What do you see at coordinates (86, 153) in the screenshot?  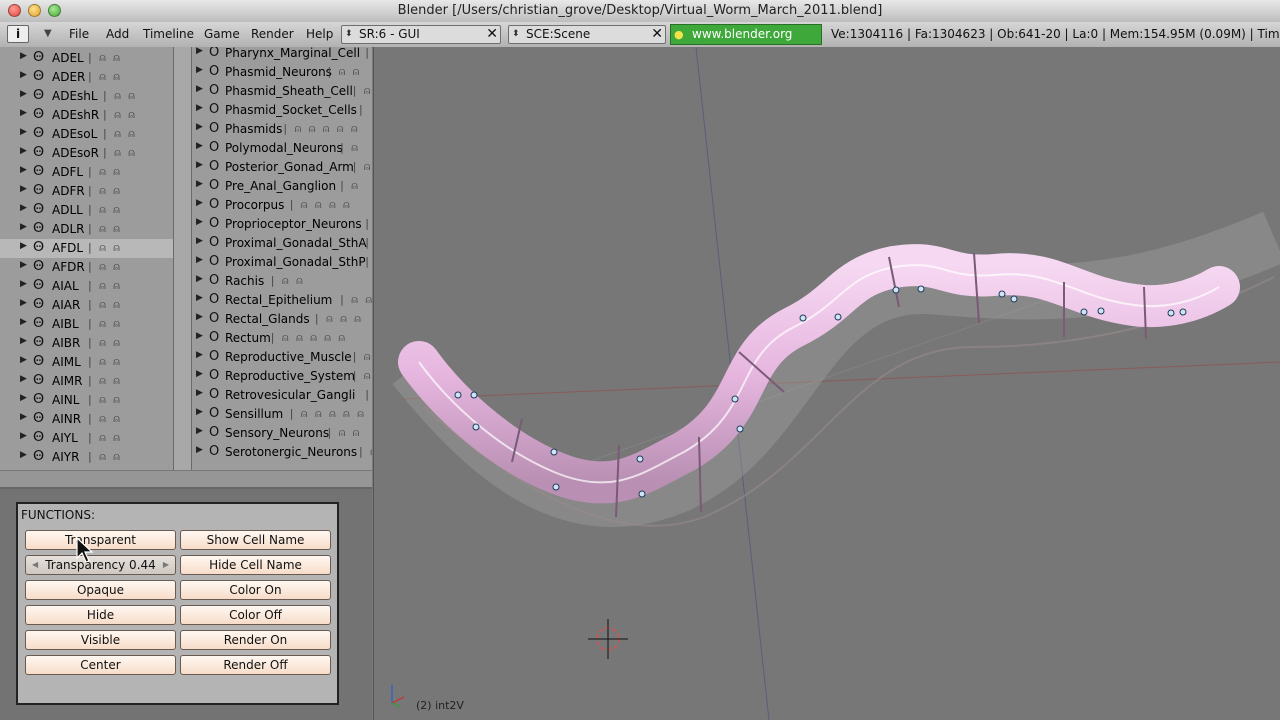 I see `outliner-row: ▶ Ꙫ ADEsoR | ⍝ ⍝` at bounding box center [86, 153].